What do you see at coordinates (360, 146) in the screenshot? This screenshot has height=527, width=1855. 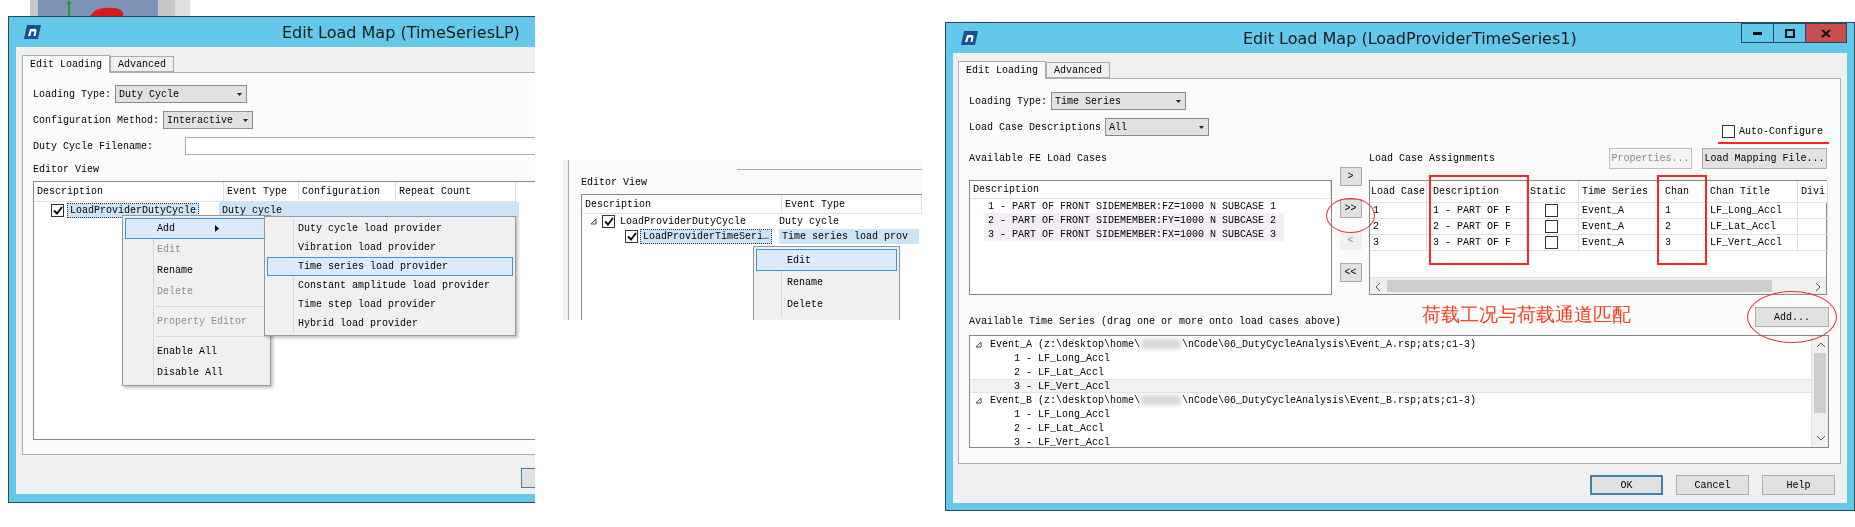 I see `input-field` at bounding box center [360, 146].